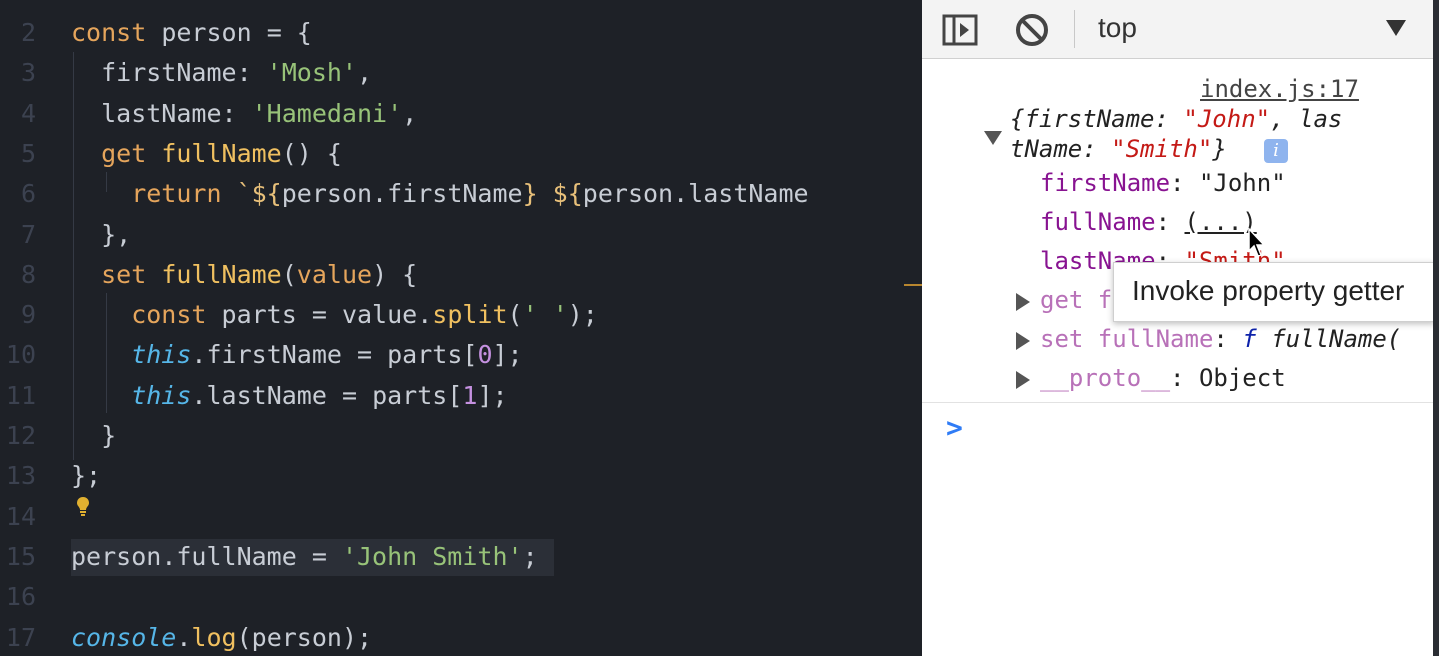 The width and height of the screenshot is (1439, 656). Describe the element at coordinates (470, 395) in the screenshot. I see `code-token: 1` at that location.